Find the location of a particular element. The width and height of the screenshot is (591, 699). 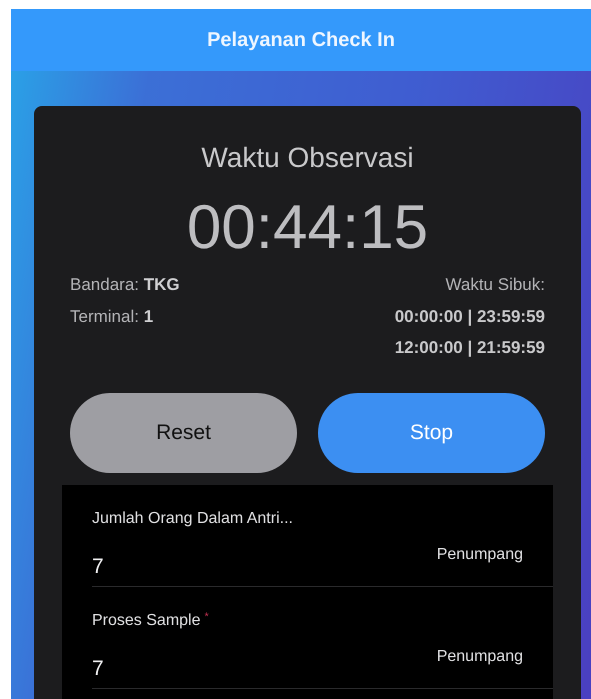

info-text: Bandara: TKG is located at coordinates (125, 285).